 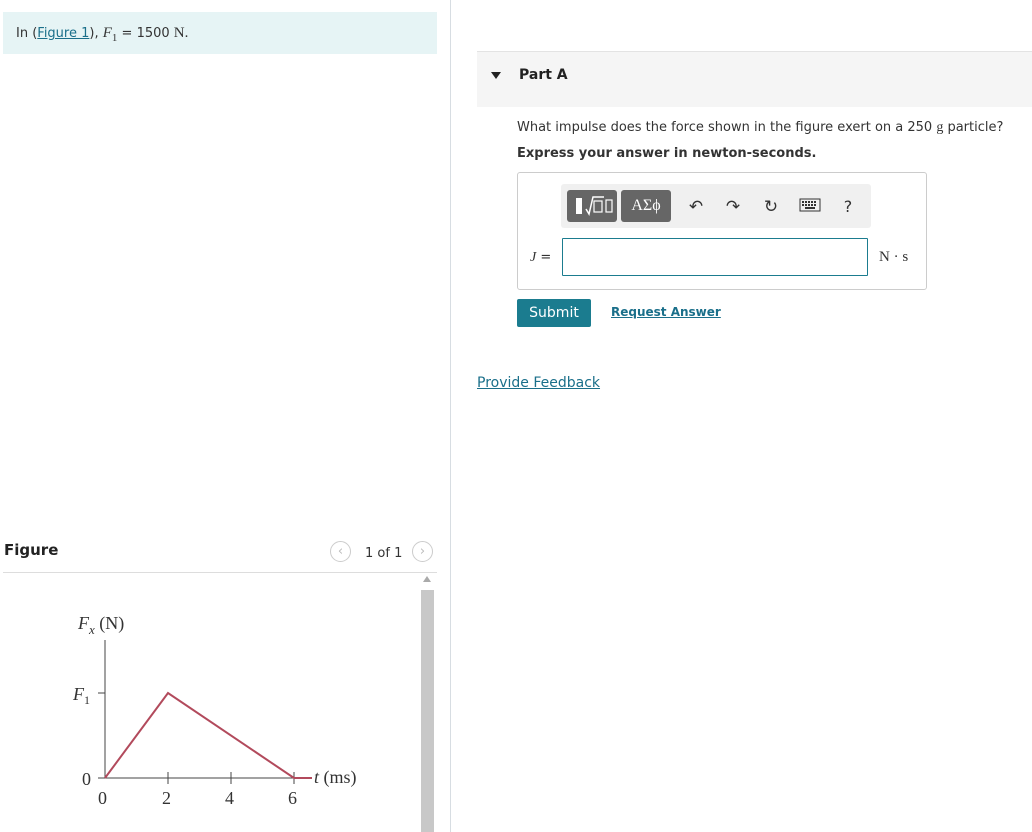 I want to click on answer-input, so click(x=715, y=257).